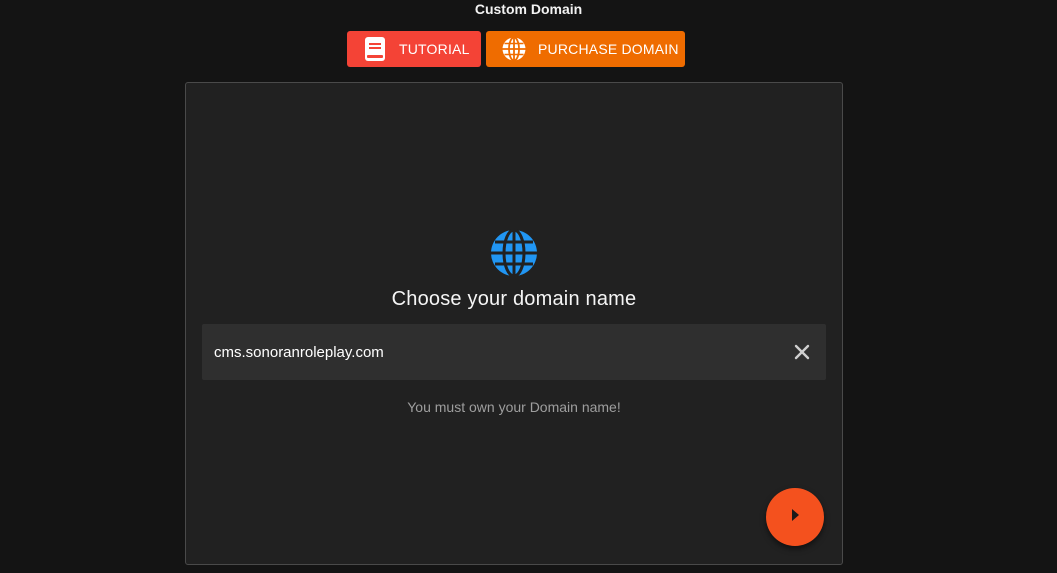  I want to click on tutorial-button-label: TUTORIAL, so click(434, 49).